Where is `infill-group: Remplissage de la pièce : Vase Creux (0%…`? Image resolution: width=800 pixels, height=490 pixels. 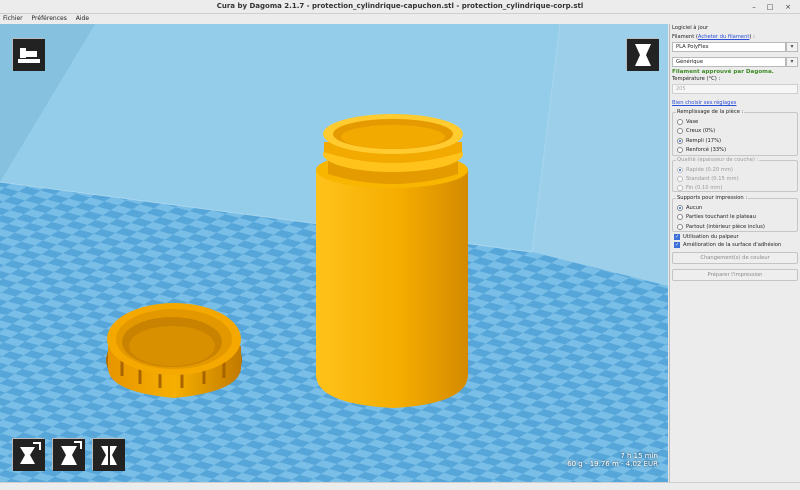 infill-group: Remplissage de la pièce : Vase Creux (0%… is located at coordinates (735, 132).